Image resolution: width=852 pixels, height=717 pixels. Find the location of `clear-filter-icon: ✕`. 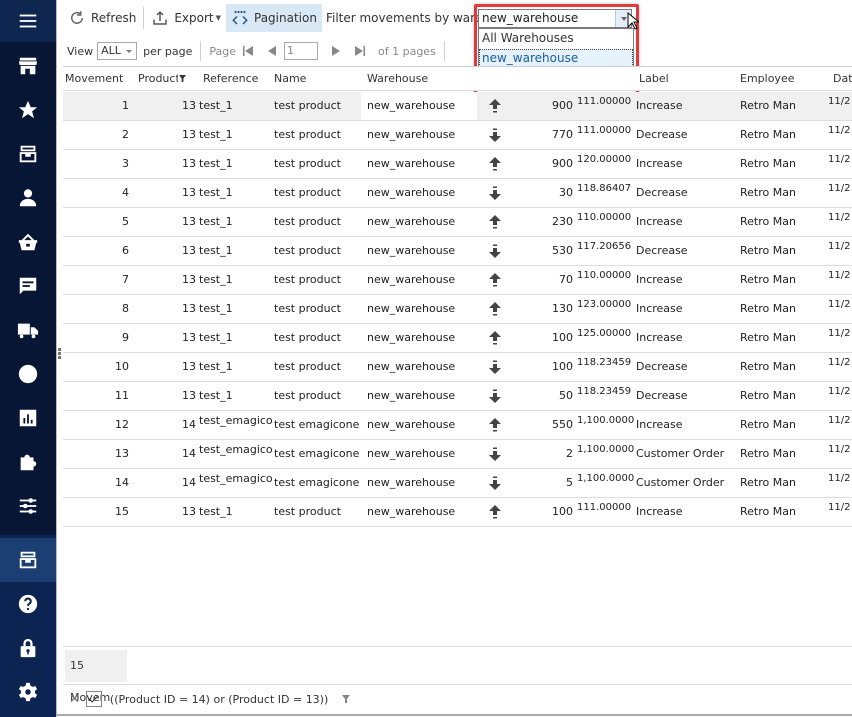

clear-filter-icon: ✕ is located at coordinates (74, 699).